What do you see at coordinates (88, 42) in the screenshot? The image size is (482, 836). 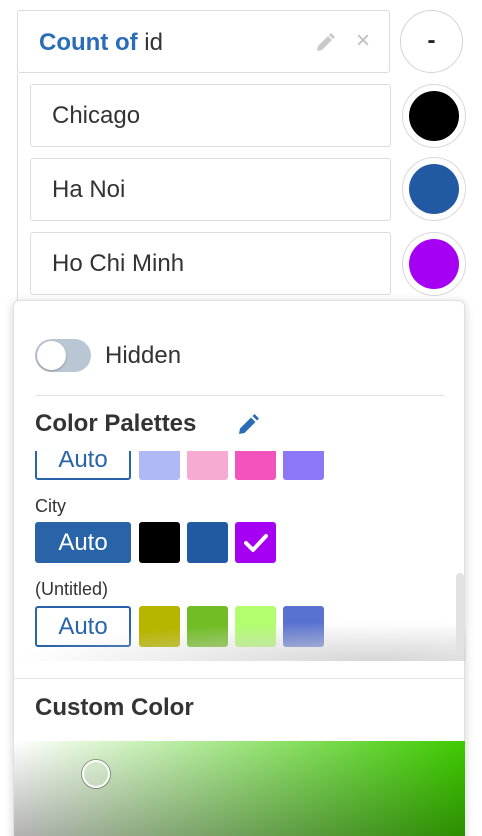 I see `measure-keyword: Count of` at bounding box center [88, 42].